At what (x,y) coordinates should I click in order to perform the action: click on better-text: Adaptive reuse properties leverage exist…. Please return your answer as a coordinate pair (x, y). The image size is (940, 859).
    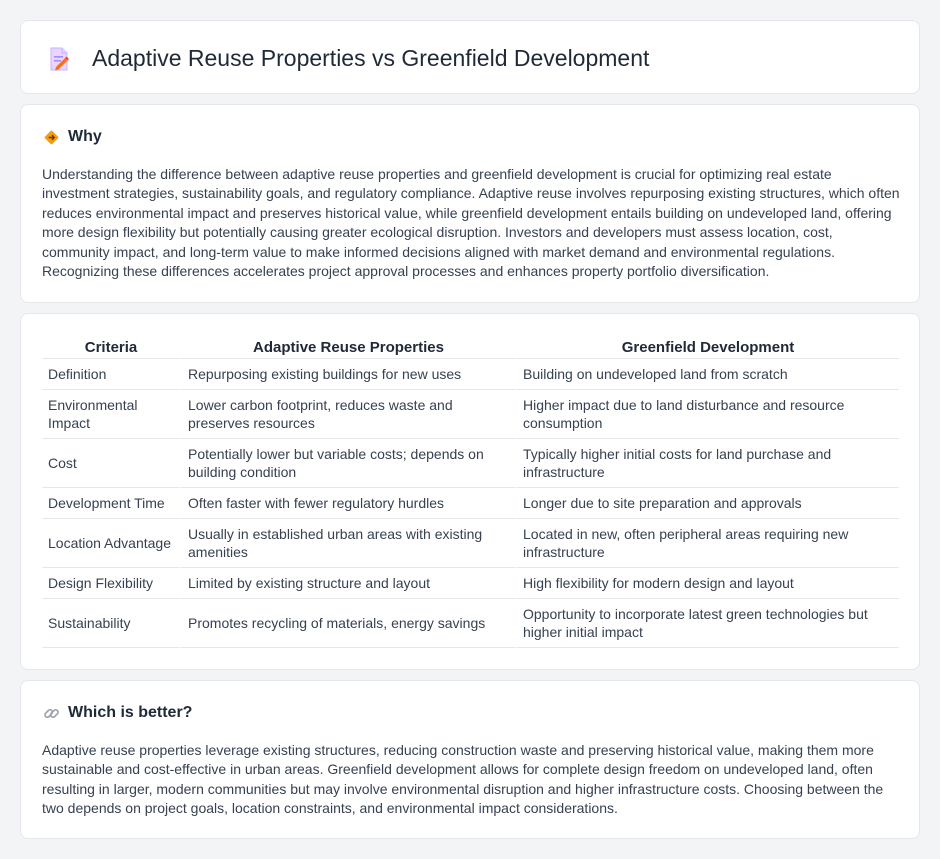
    Looking at the image, I should click on (463, 779).